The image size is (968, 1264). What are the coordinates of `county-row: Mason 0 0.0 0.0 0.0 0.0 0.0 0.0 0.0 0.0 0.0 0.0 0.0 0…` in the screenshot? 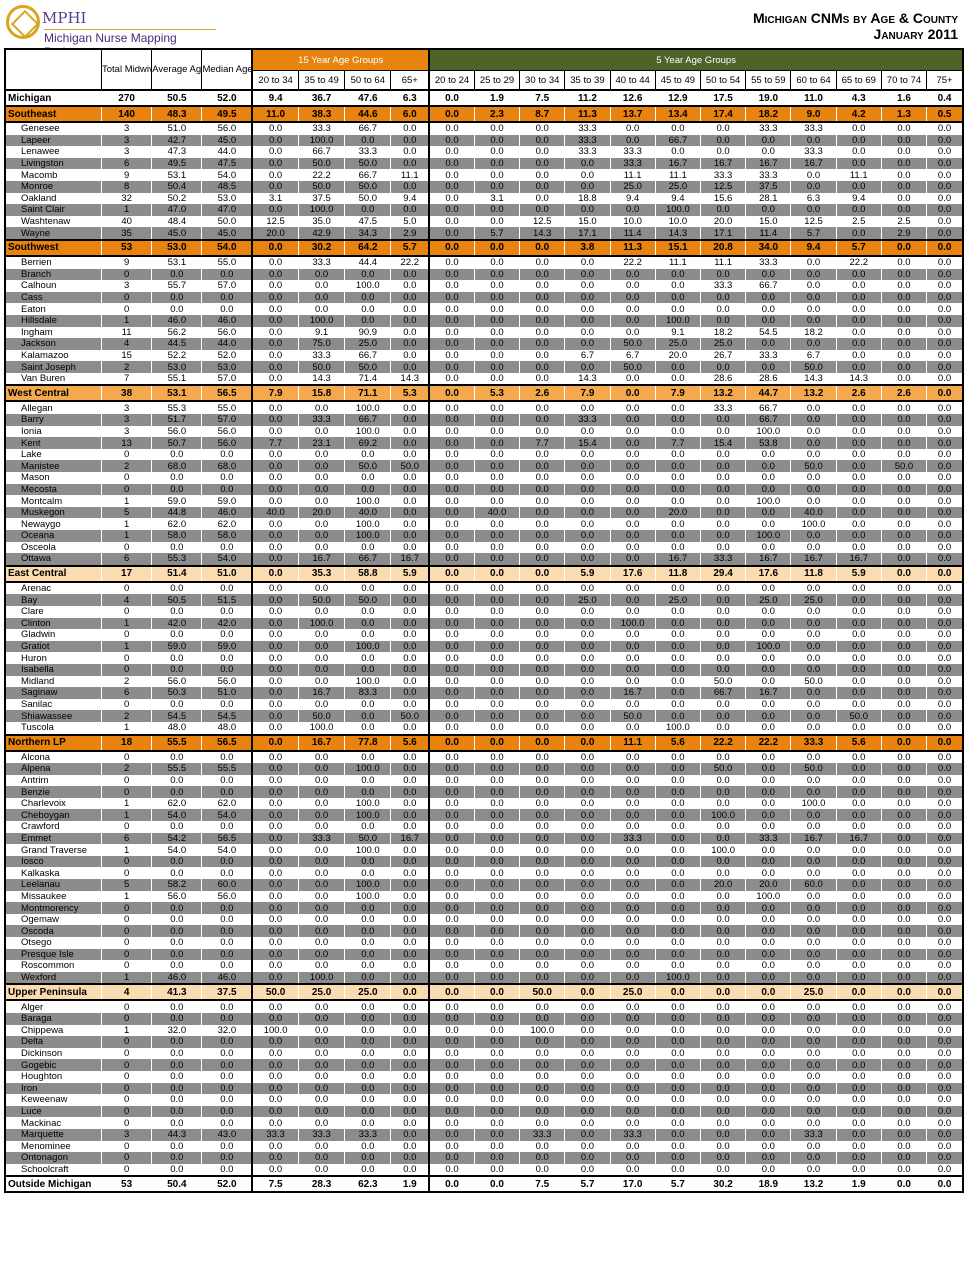 It's located at (484, 478).